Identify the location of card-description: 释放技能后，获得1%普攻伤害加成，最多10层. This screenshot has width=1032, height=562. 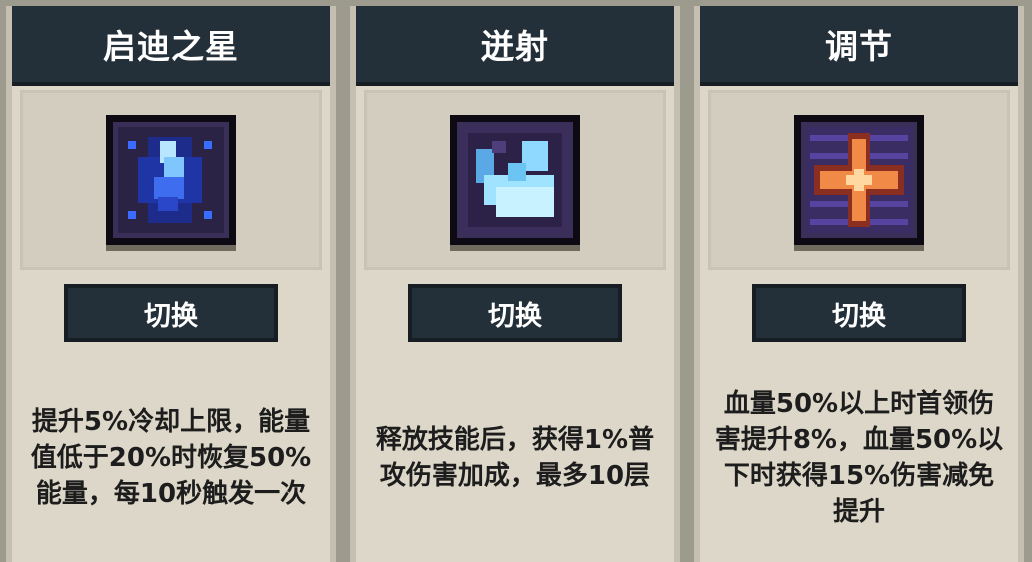
(515, 458).